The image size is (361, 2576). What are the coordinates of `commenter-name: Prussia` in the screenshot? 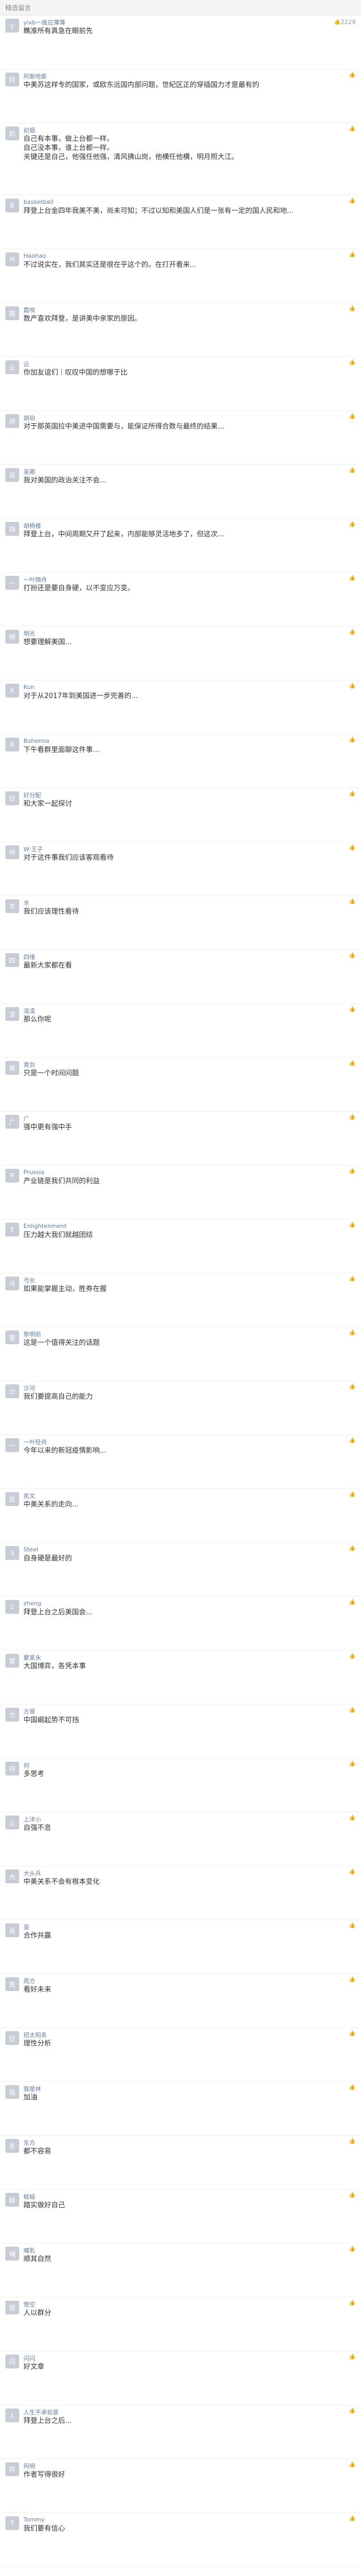 It's located at (33, 1172).